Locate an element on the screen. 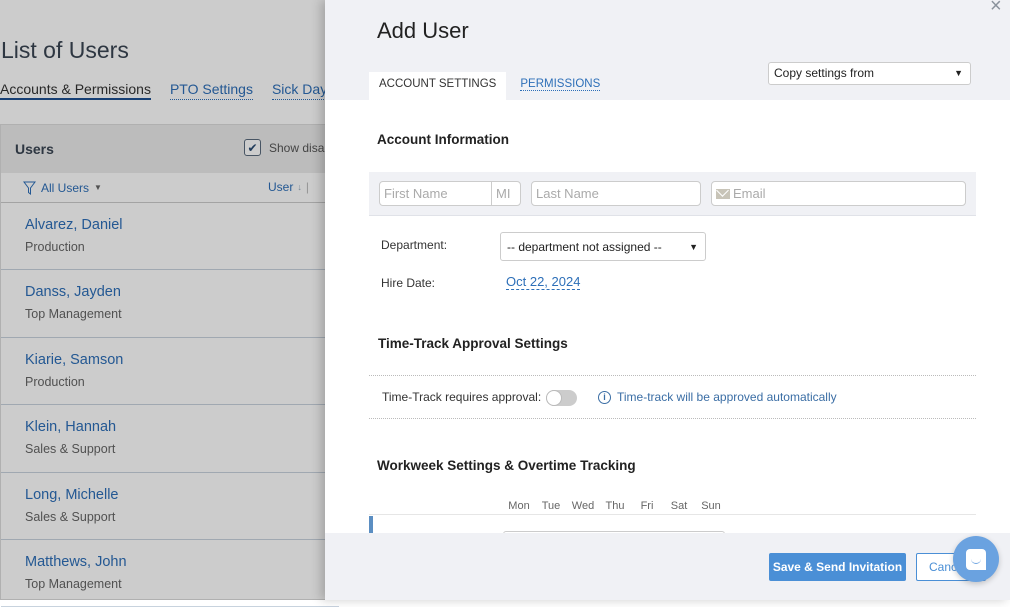 The height and width of the screenshot is (607, 1010). approval-settings-heading: Time-Track Approval Settings is located at coordinates (473, 343).